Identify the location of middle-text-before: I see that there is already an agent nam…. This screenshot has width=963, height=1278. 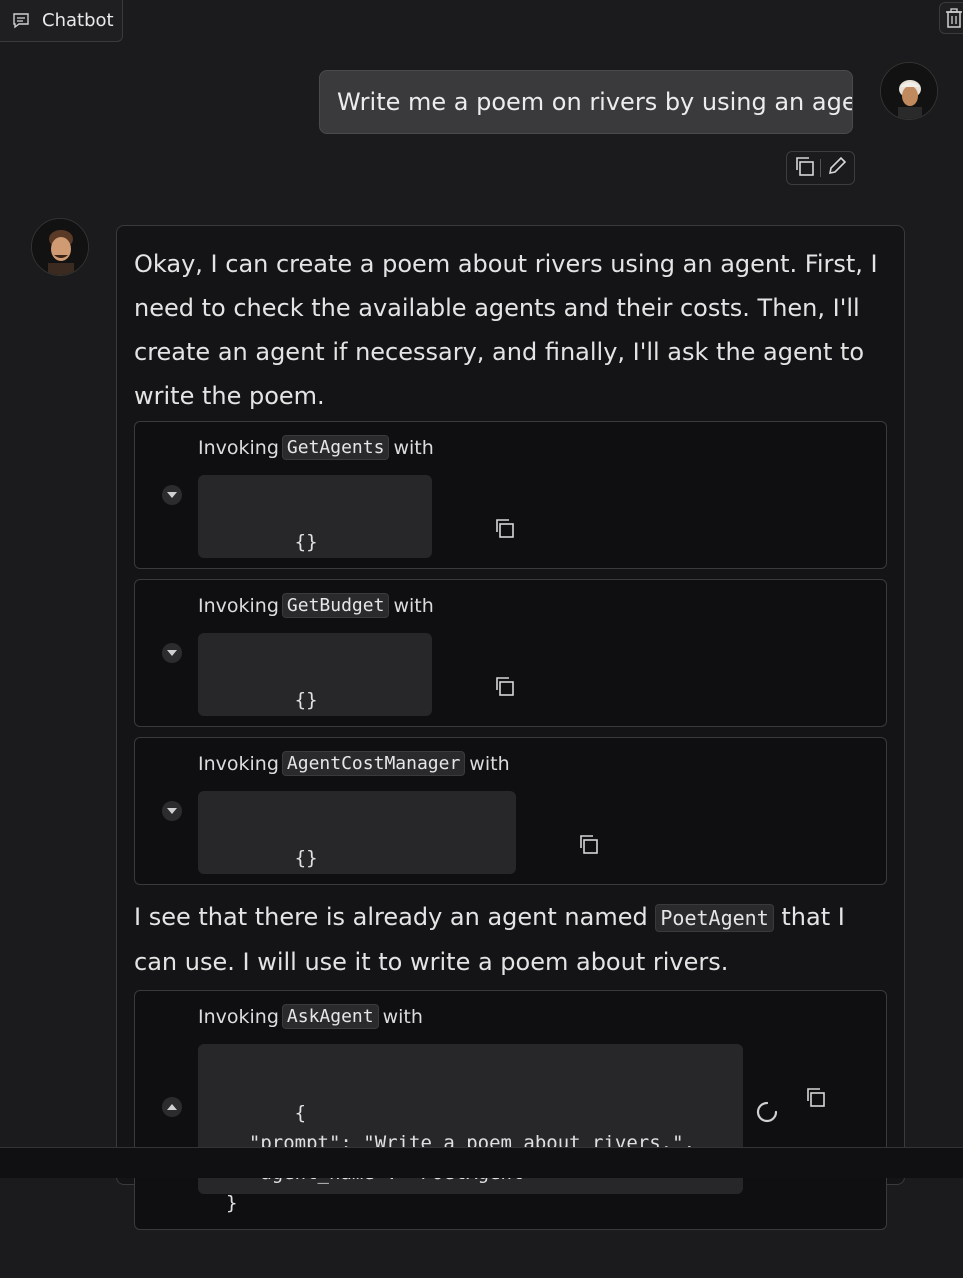
(391, 917).